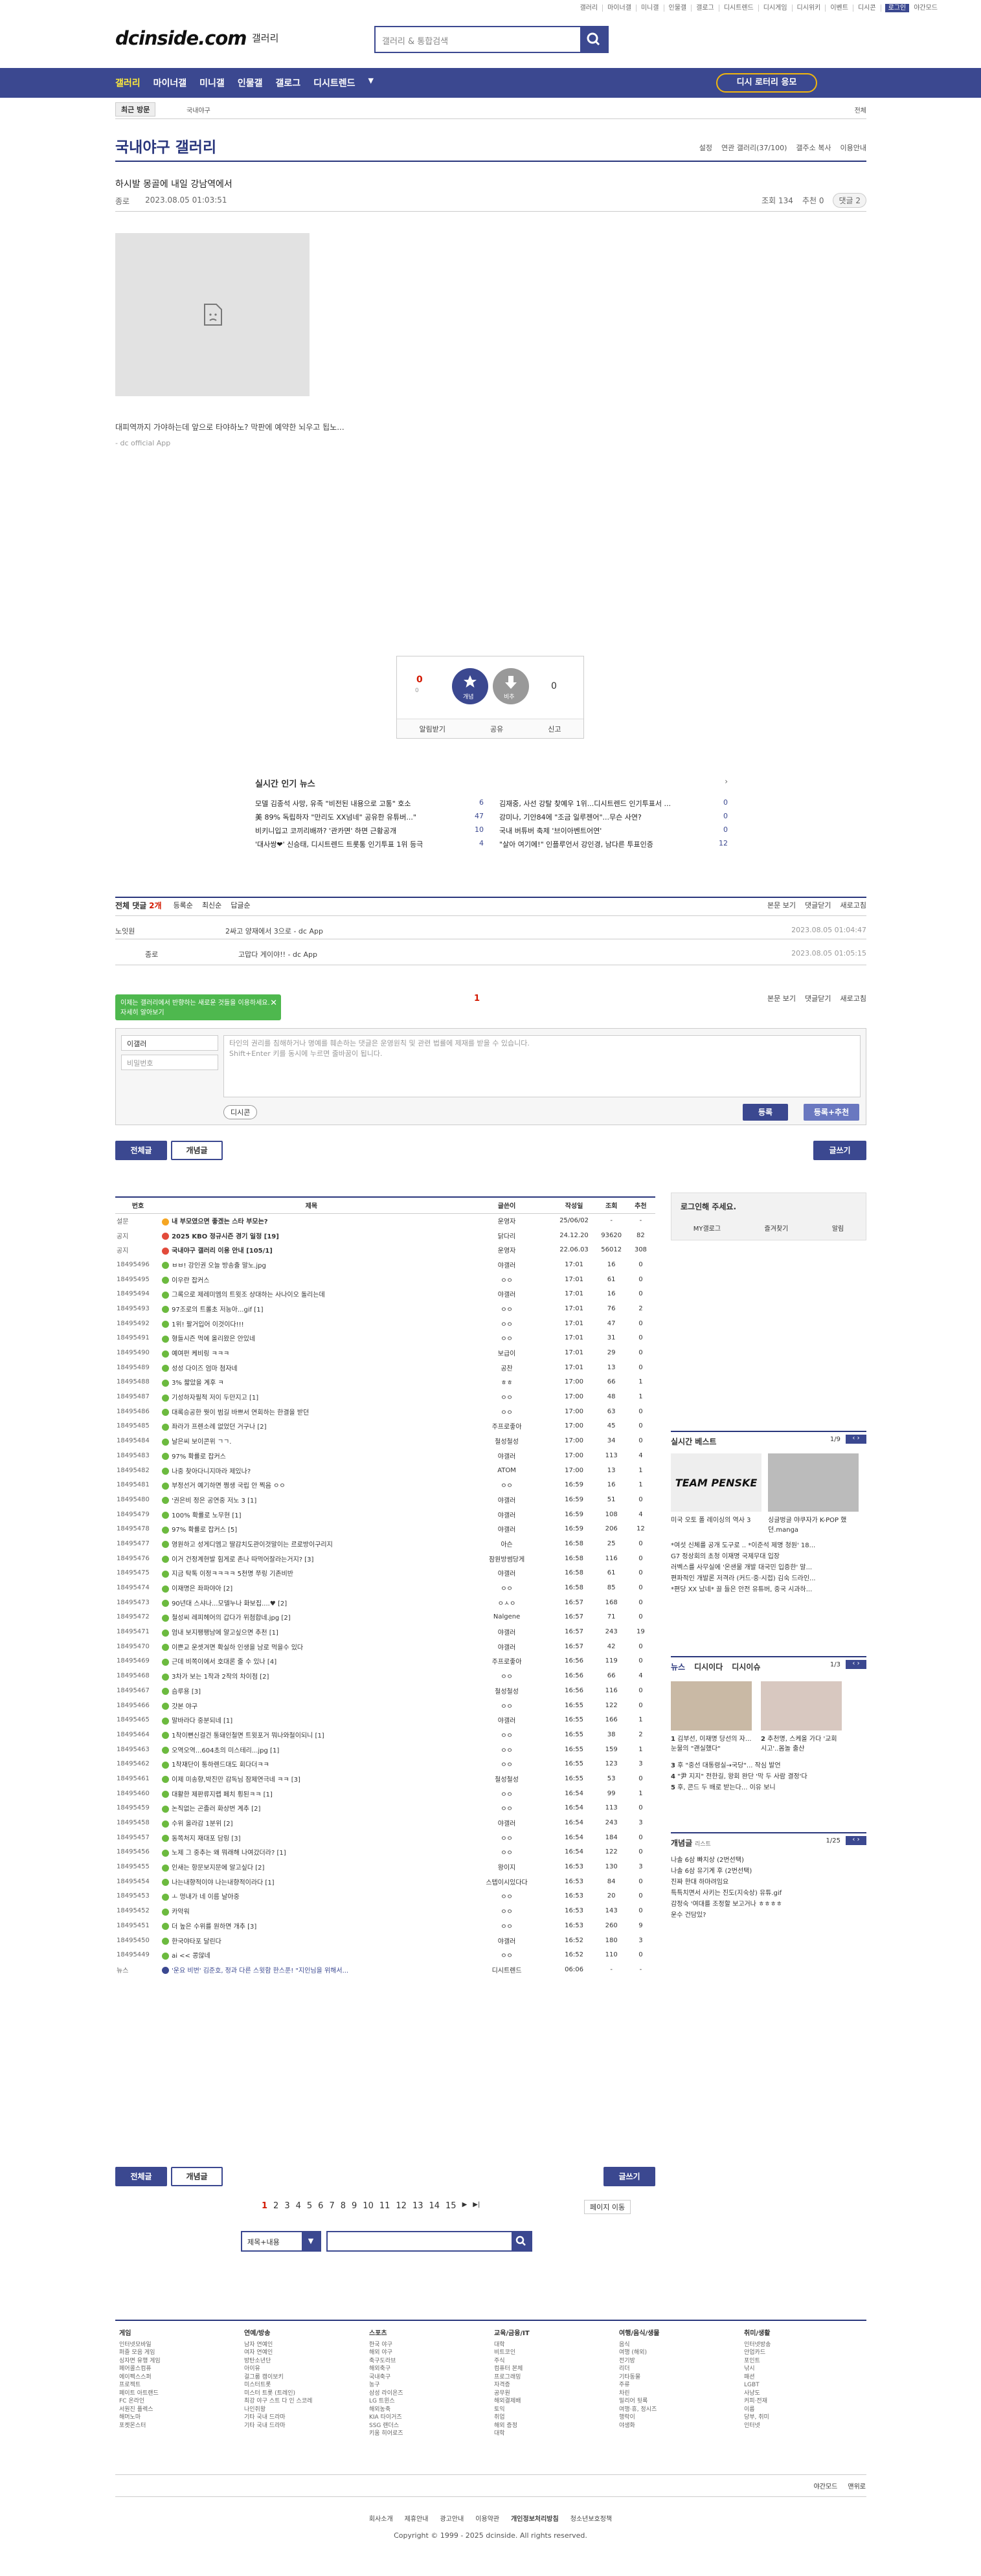  I want to click on table-row: 설문 내 부모였으면 좋겠는 스타 부모는? 운영자 25/06/02 - -, so click(385, 1220).